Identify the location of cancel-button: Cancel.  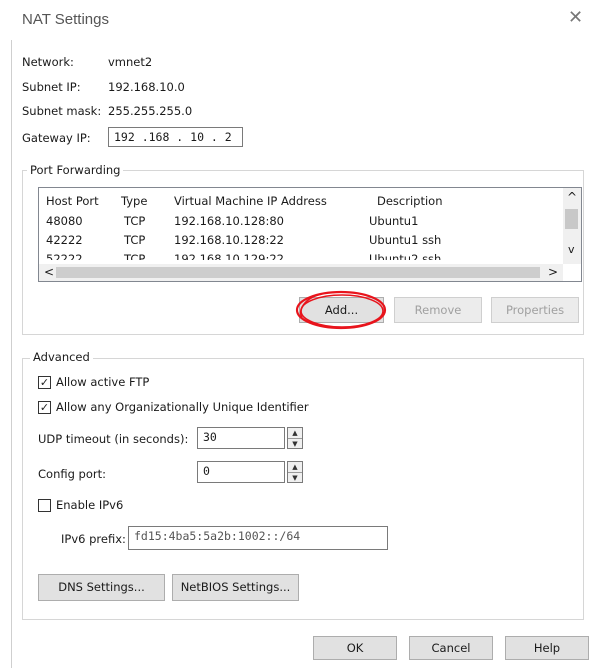
(451, 648).